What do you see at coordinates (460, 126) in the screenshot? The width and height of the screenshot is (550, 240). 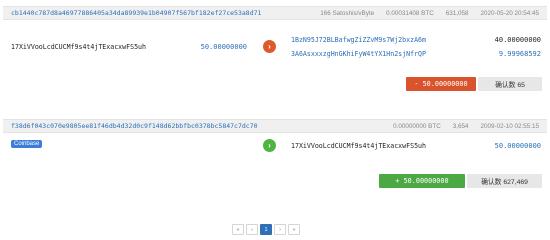 I see `transaction-size: 3,654` at bounding box center [460, 126].